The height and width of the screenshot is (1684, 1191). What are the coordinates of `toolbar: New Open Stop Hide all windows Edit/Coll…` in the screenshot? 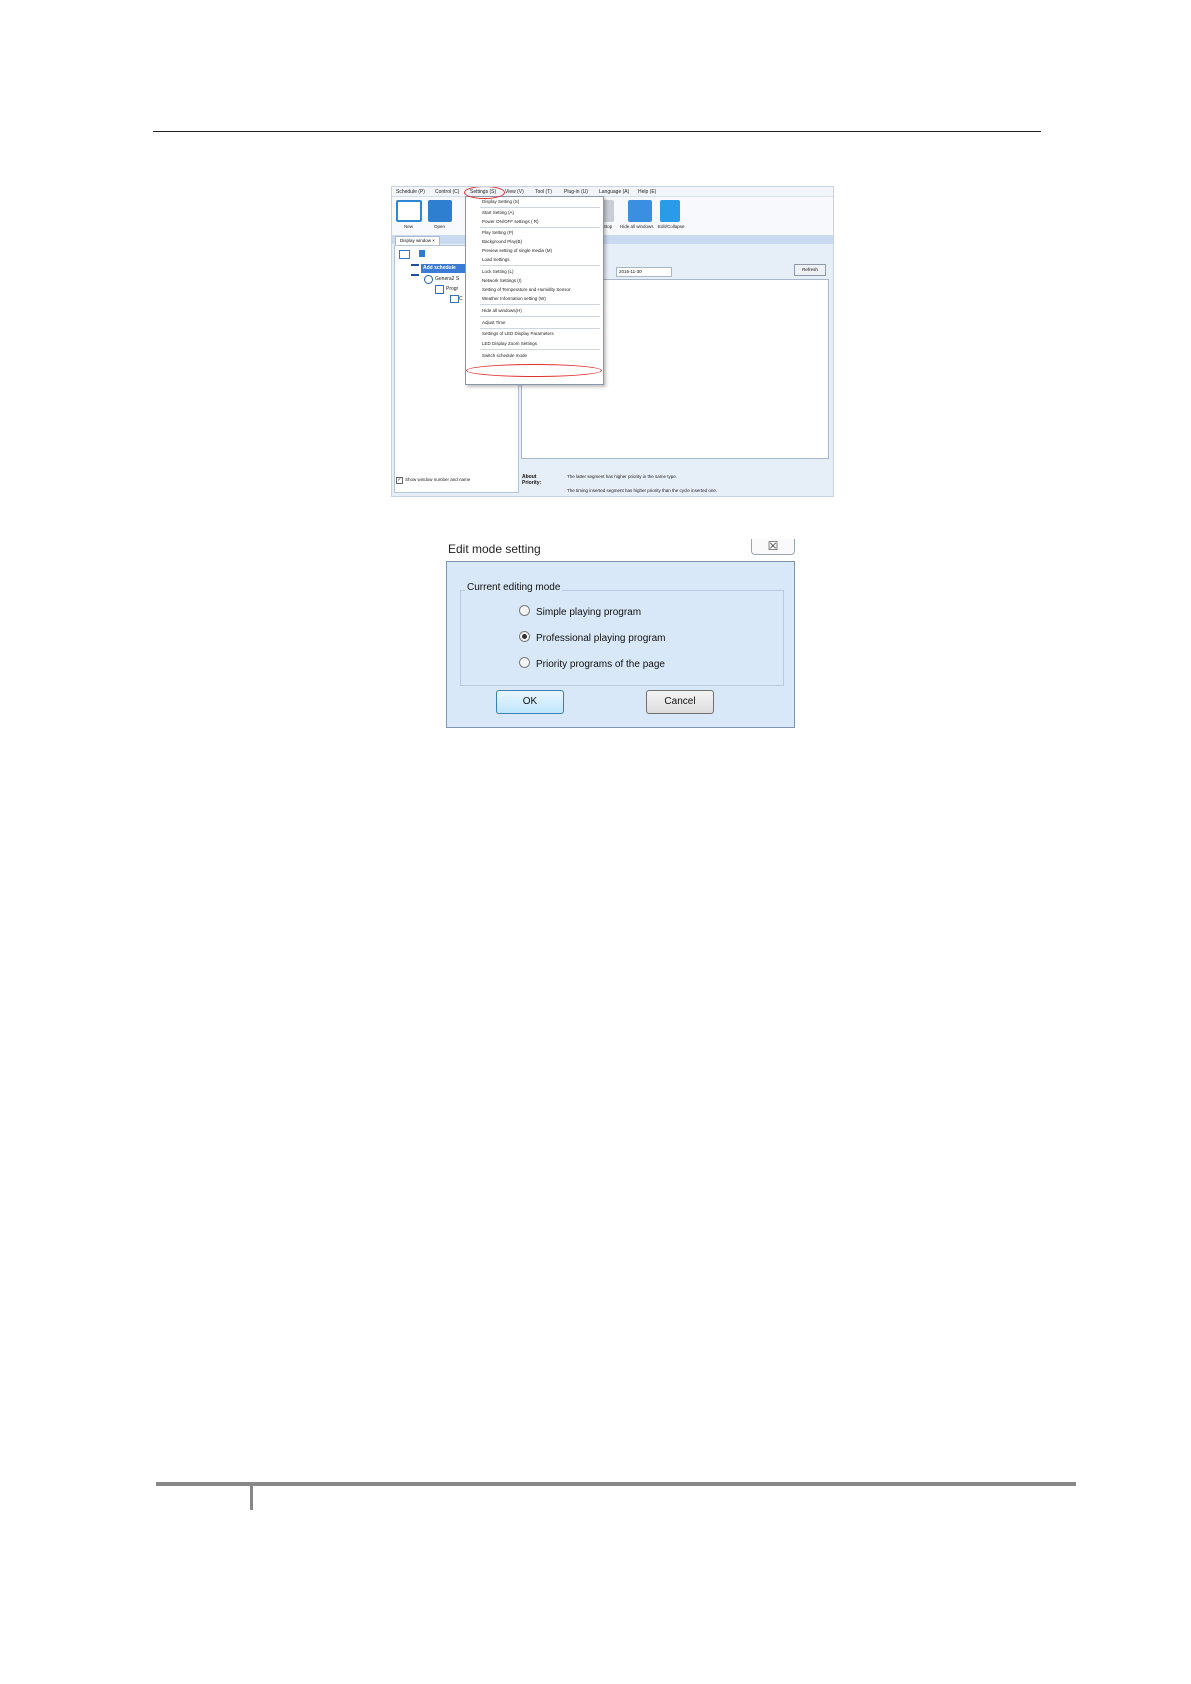 It's located at (612, 216).